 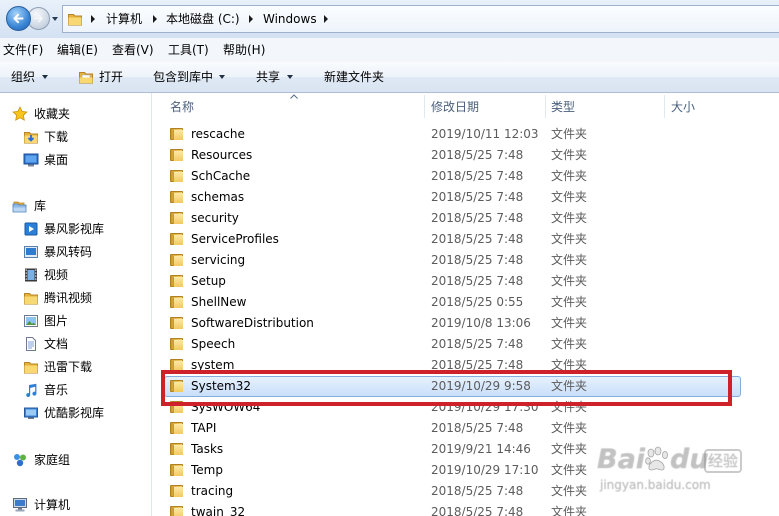 I want to click on menu-edit: 编辑(E), so click(x=77, y=50).